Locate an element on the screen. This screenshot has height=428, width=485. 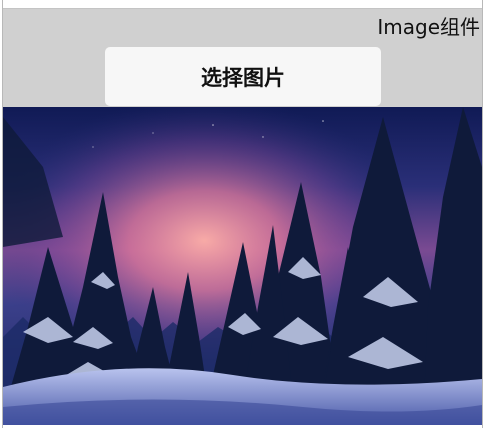
select-image-button: 选择图片 is located at coordinates (243, 76).